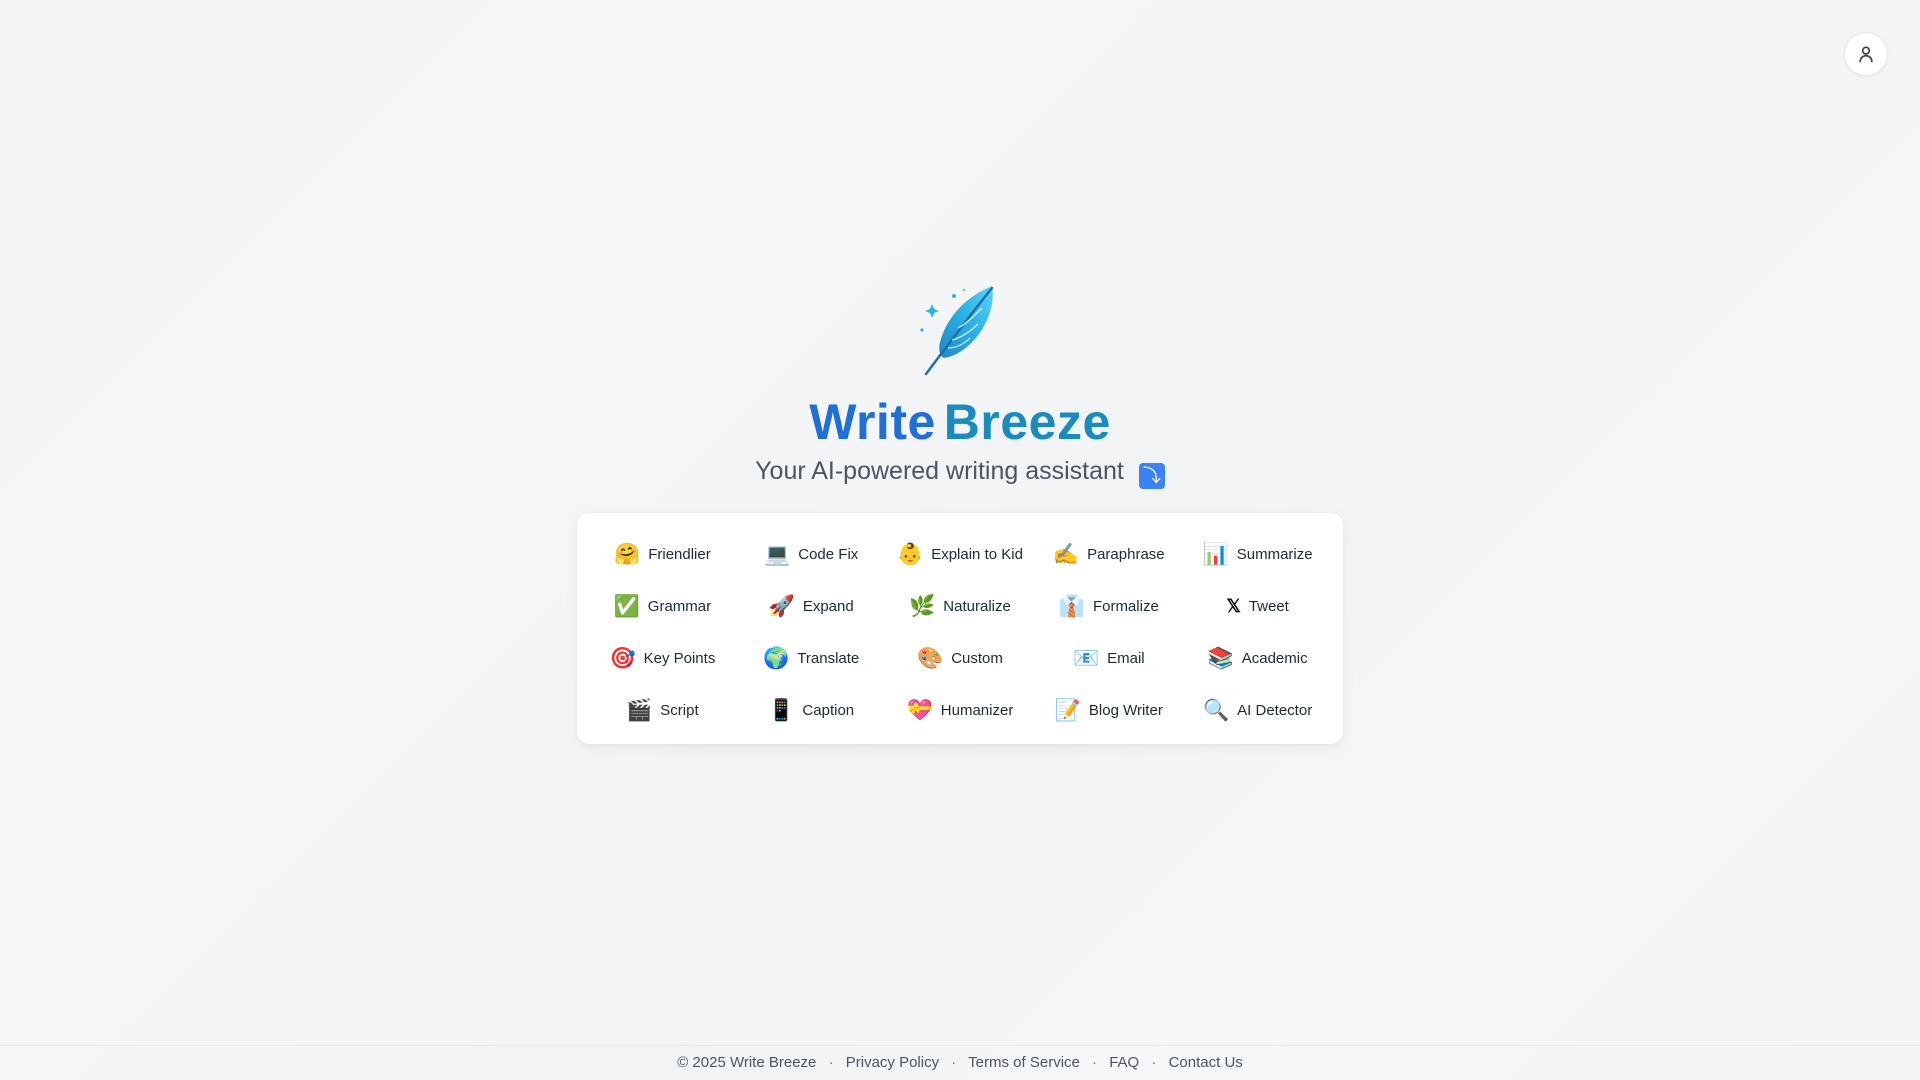  I want to click on necktie-icon: 👔, so click(1071, 606).